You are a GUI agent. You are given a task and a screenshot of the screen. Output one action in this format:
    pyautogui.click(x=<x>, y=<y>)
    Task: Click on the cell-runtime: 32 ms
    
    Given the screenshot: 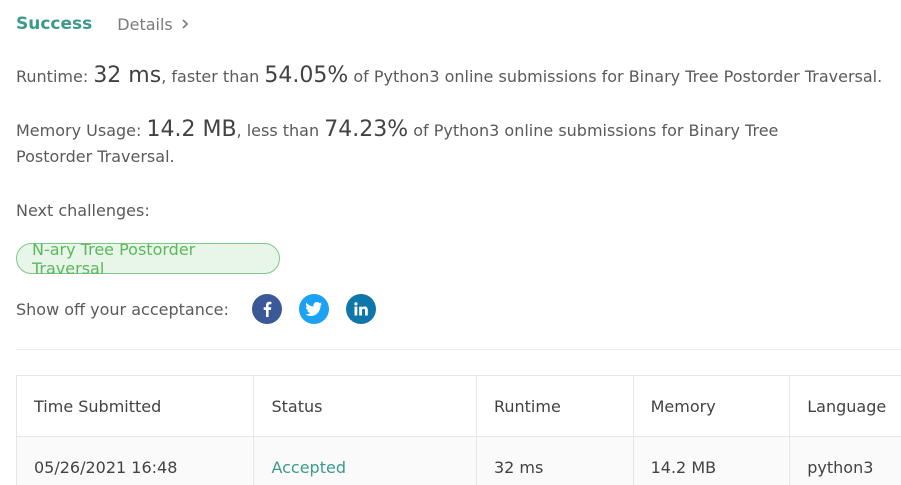 What is the action you would take?
    pyautogui.click(x=555, y=461)
    